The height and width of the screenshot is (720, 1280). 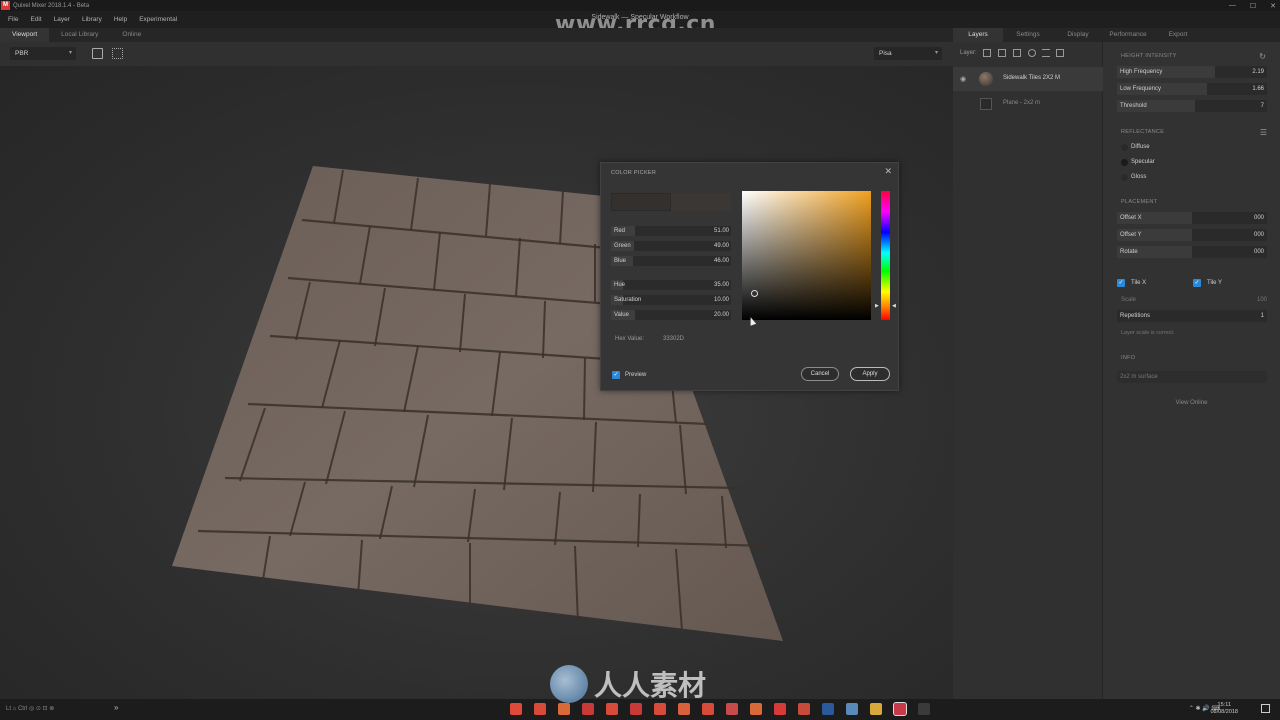 What do you see at coordinates (1139, 202) in the screenshot?
I see `section-title-placement: PLACEMENT` at bounding box center [1139, 202].